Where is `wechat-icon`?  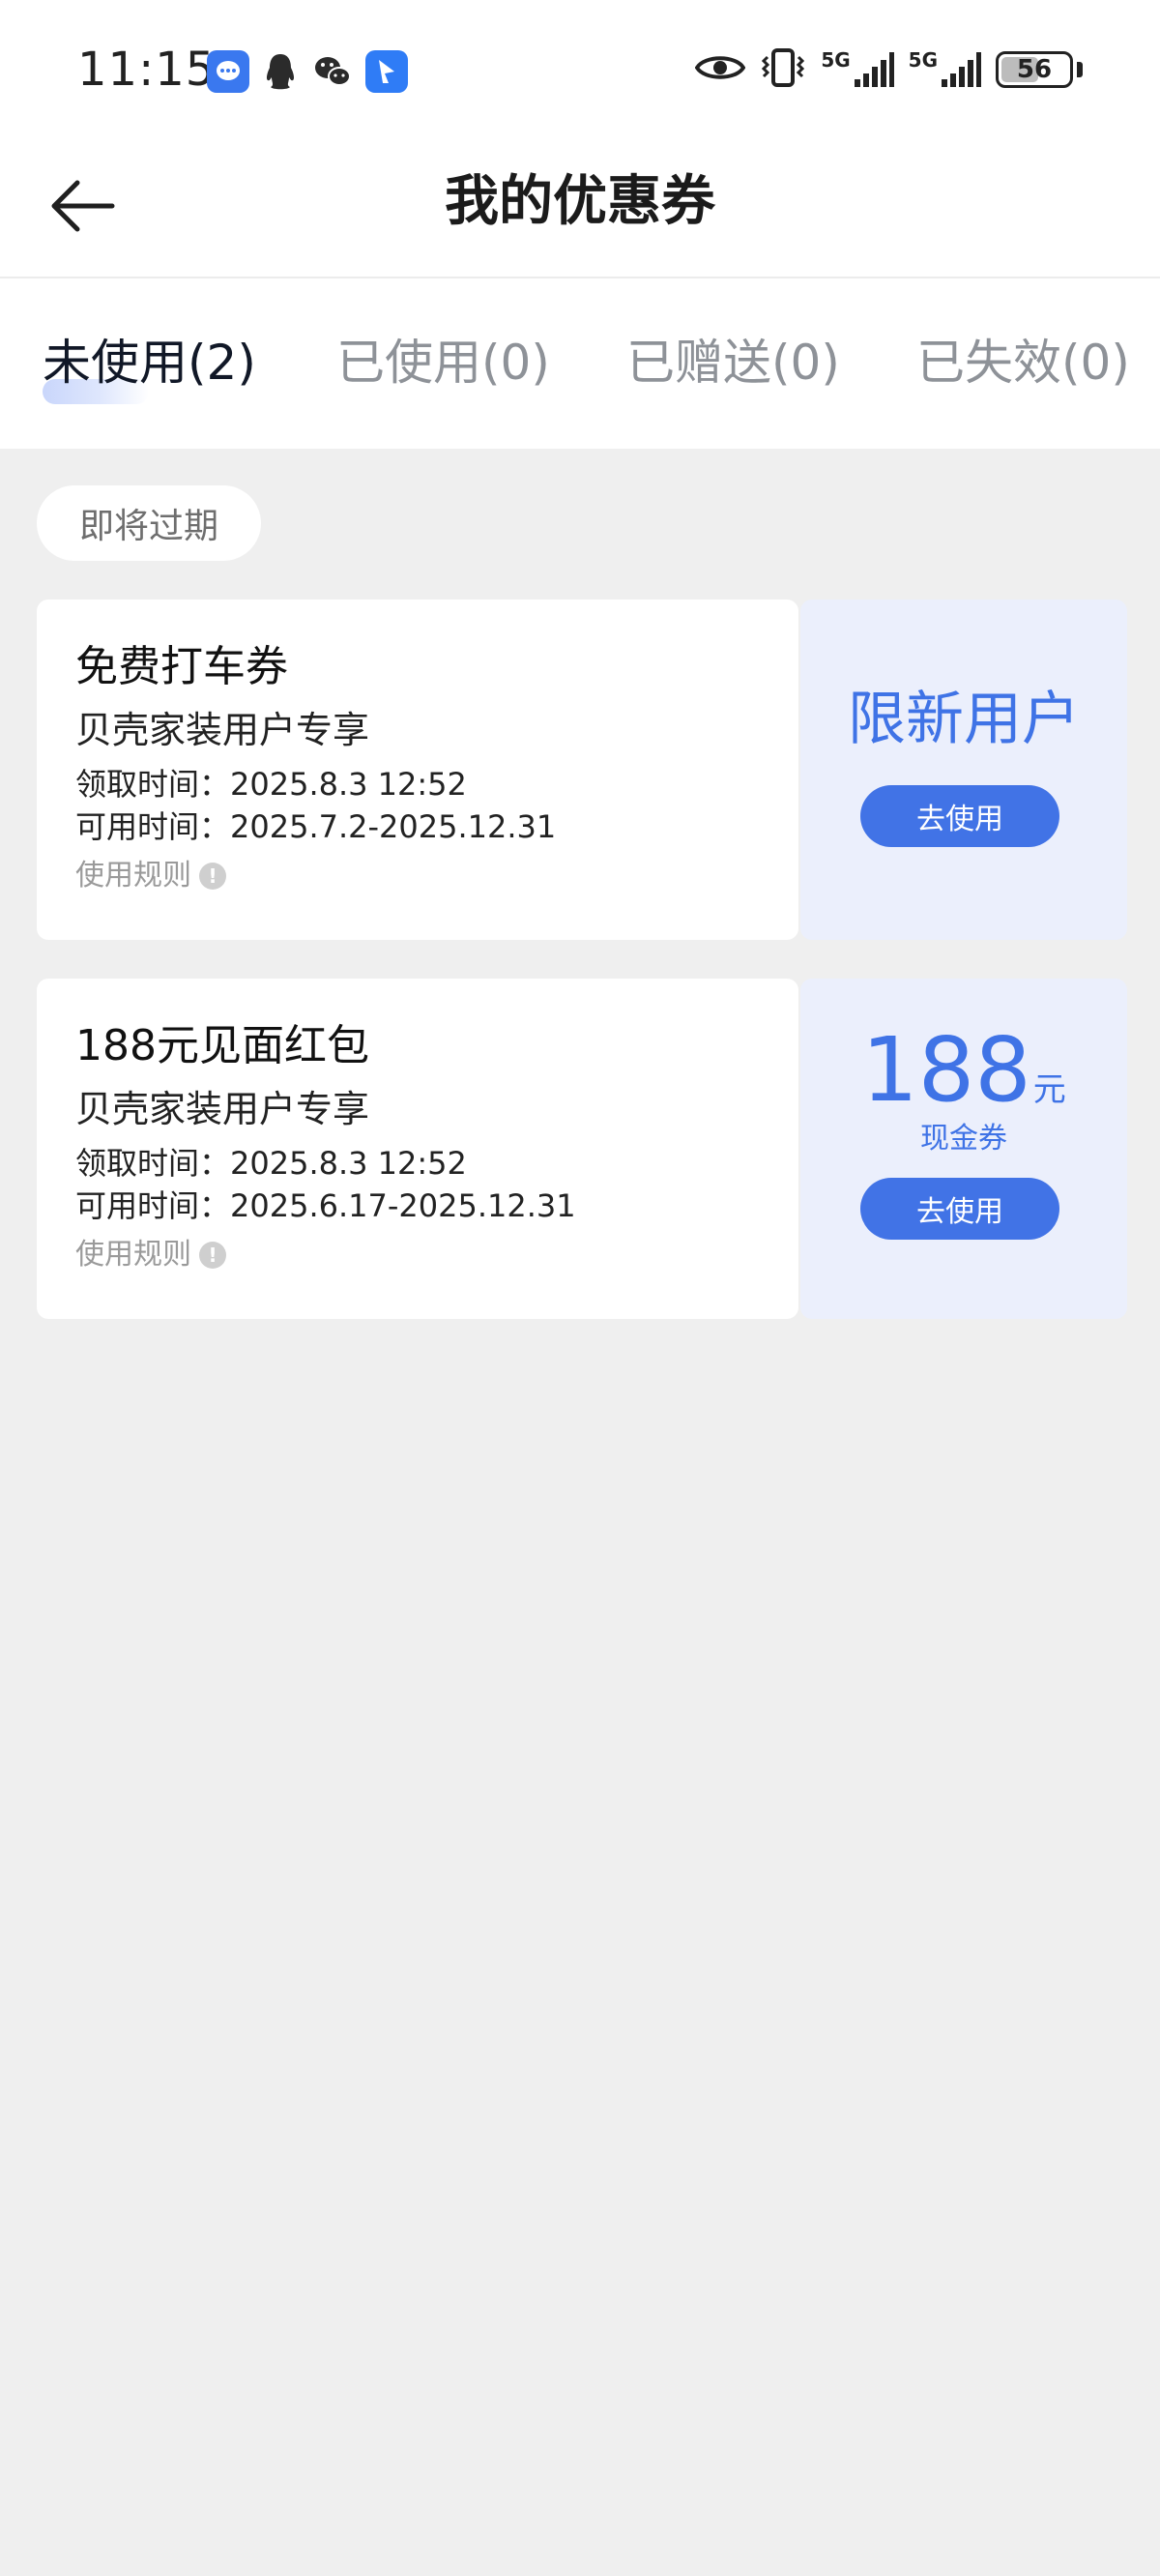
wechat-icon is located at coordinates (333, 71).